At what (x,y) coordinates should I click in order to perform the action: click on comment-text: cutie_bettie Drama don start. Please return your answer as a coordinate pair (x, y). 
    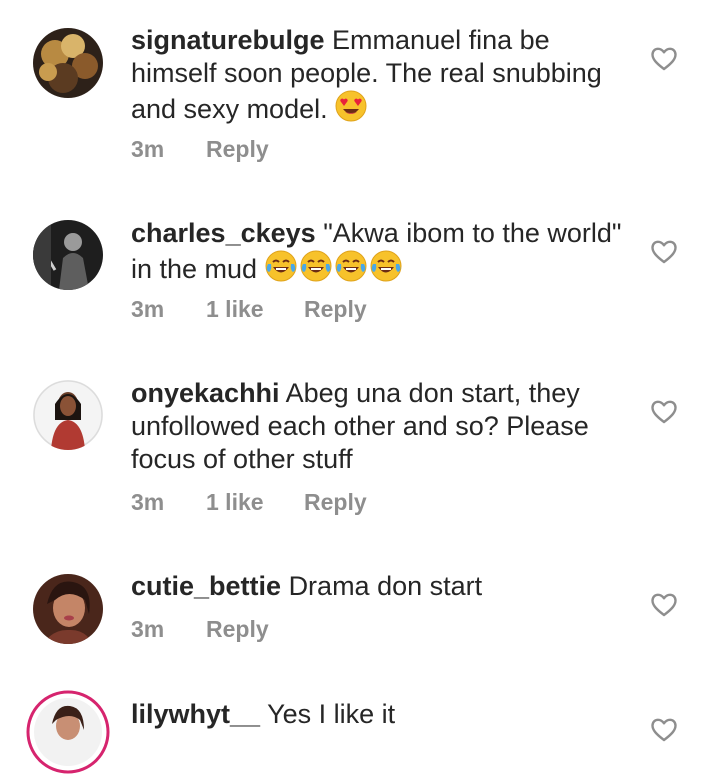
    Looking at the image, I should click on (381, 586).